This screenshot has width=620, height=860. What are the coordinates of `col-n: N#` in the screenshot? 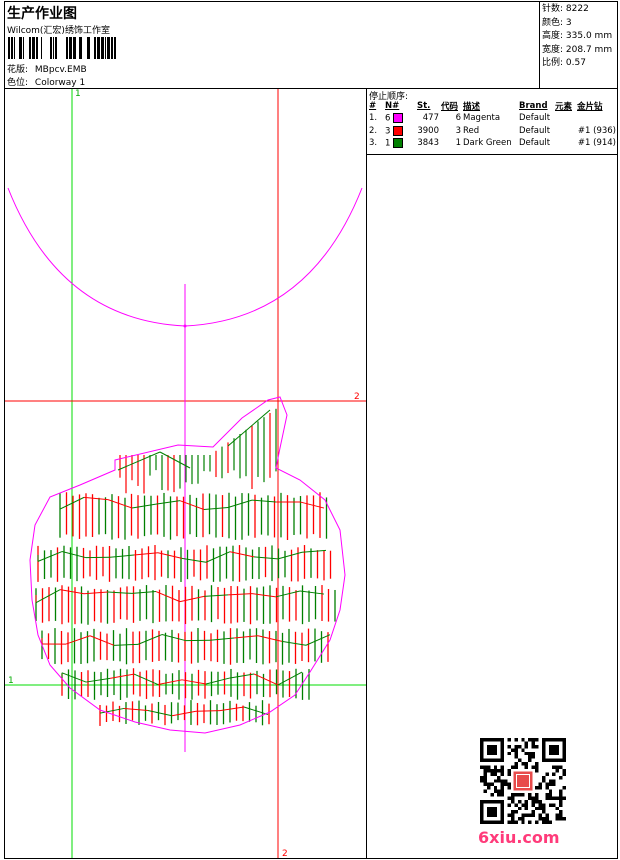 It's located at (392, 106).